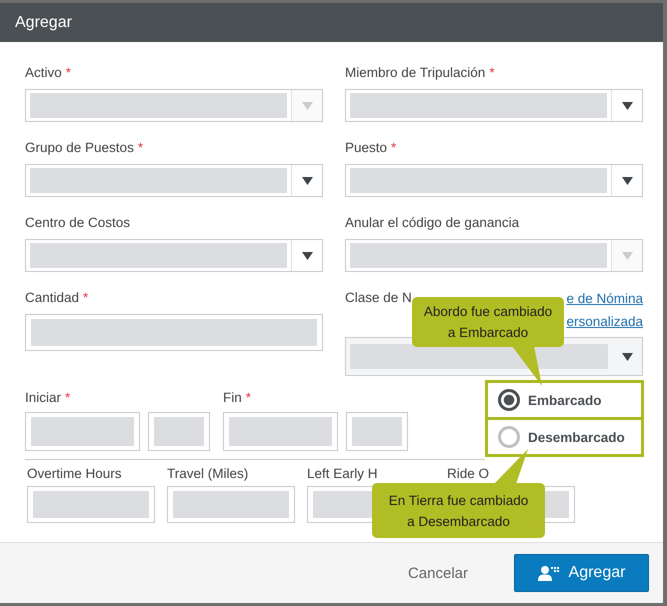 The height and width of the screenshot is (606, 667). I want to click on person-icon, so click(549, 573).